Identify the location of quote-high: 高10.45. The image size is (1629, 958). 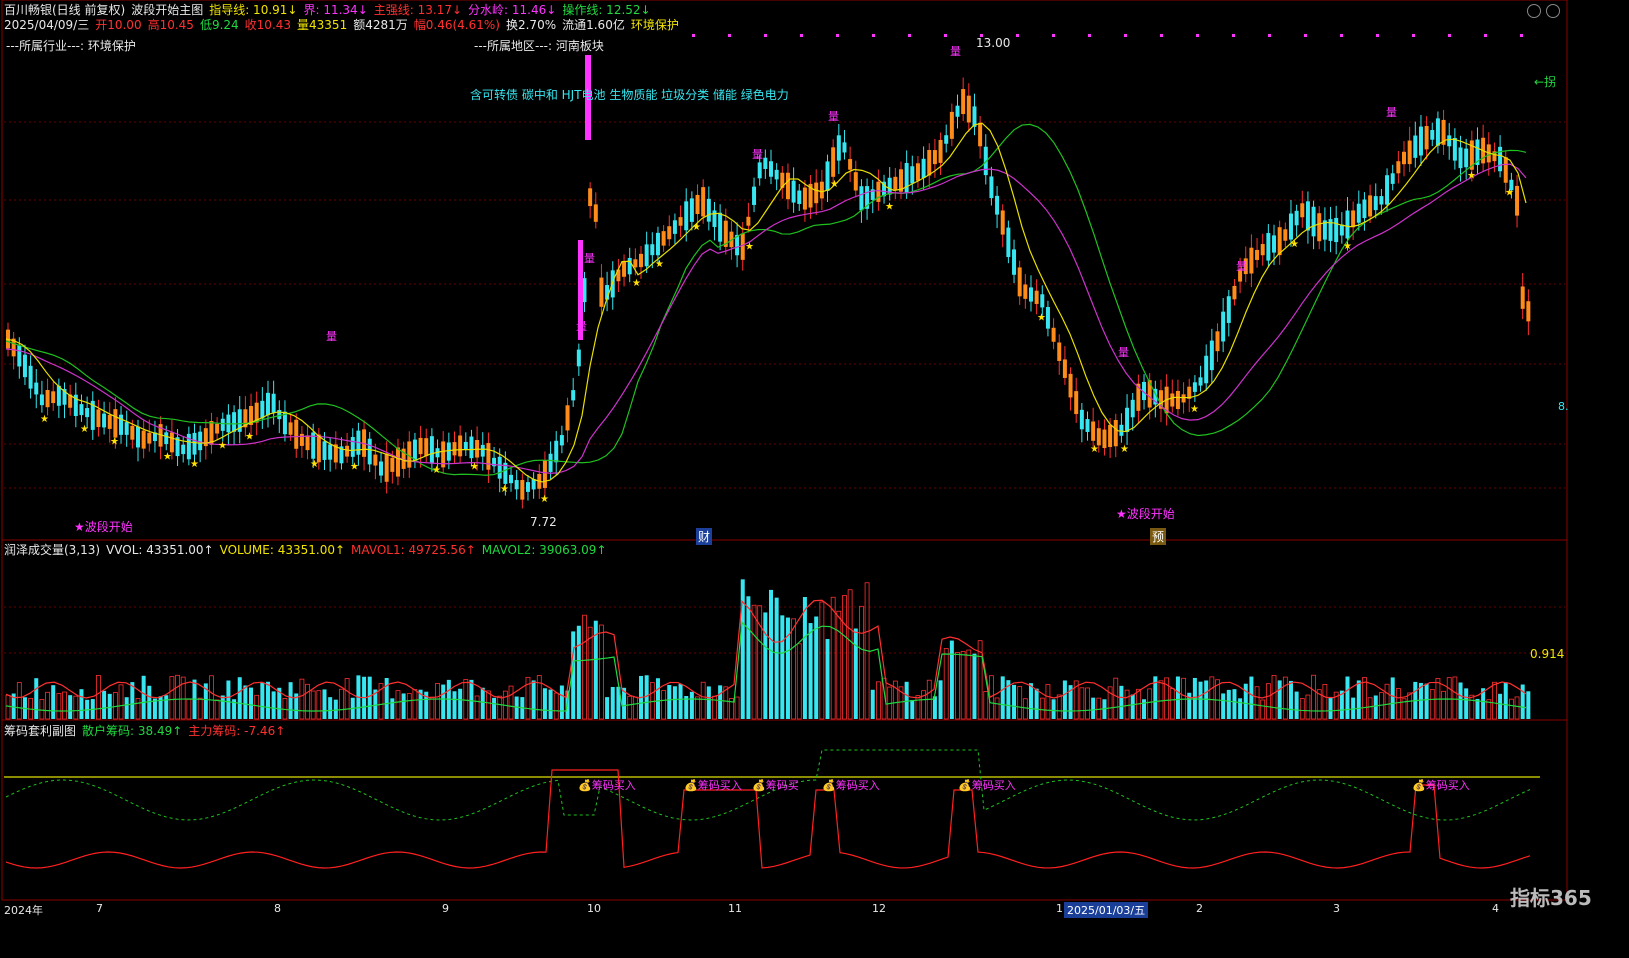
(170, 25).